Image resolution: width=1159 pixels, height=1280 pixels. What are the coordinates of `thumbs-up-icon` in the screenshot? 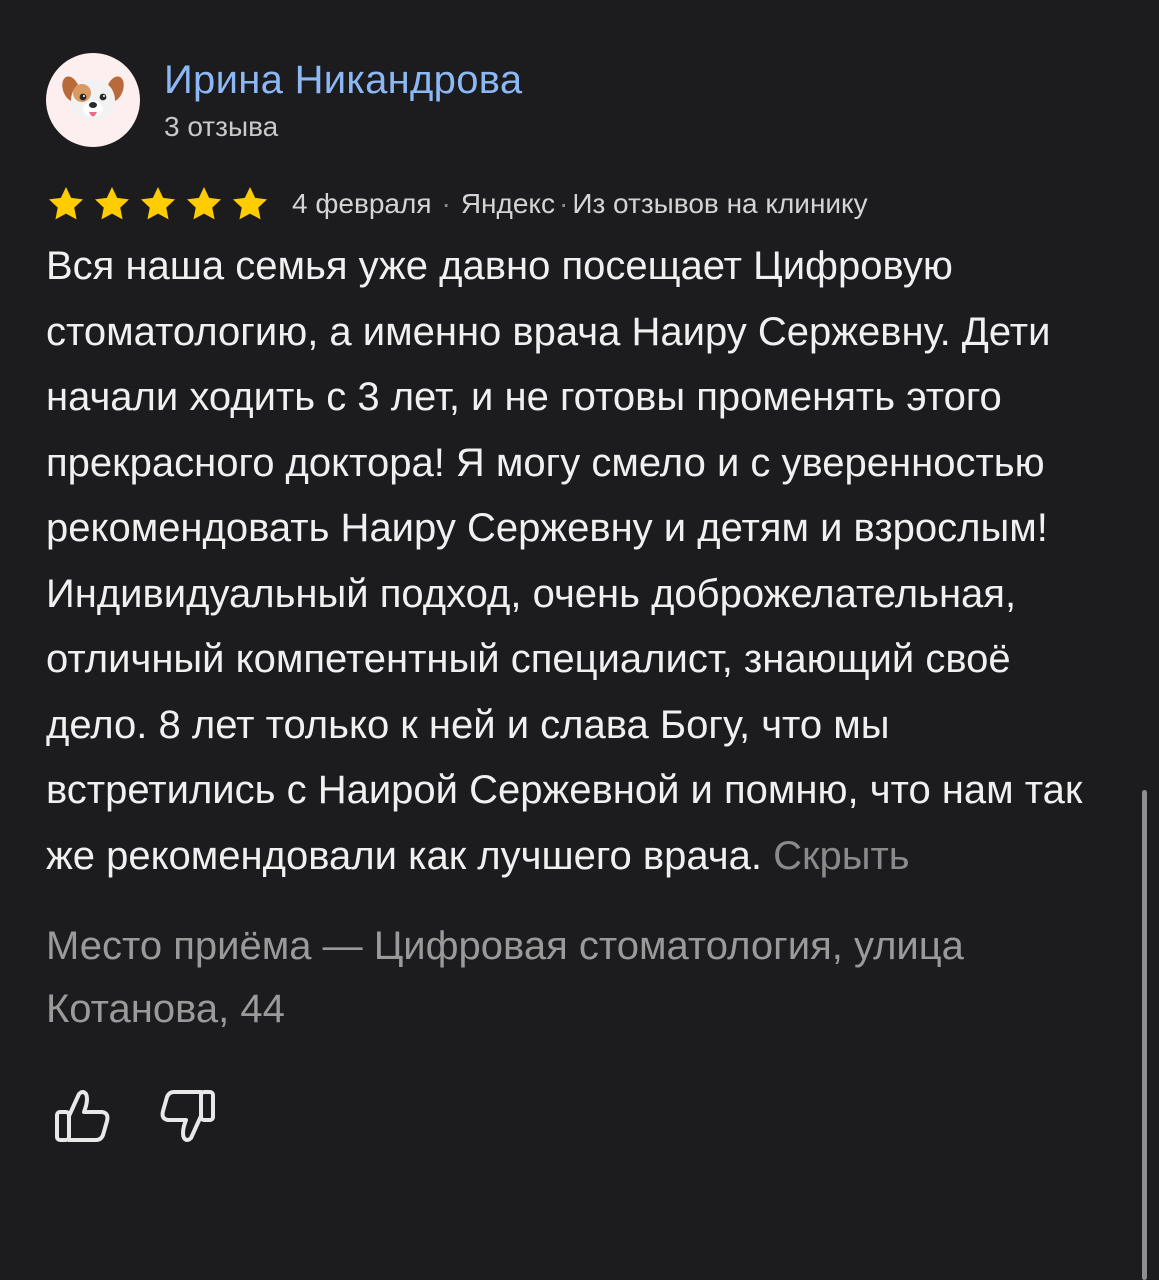 It's located at (82, 1116).